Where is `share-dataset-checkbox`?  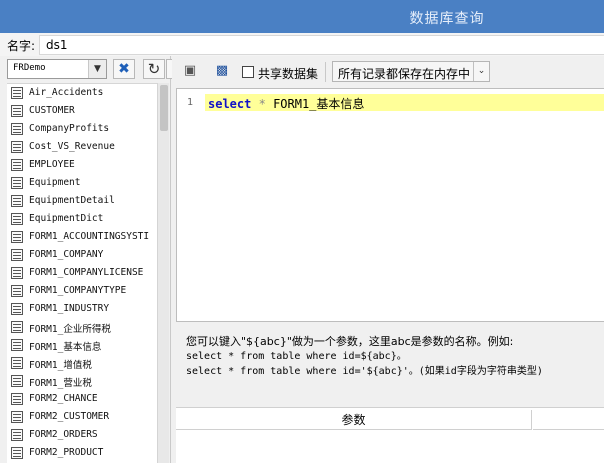 share-dataset-checkbox is located at coordinates (248, 72).